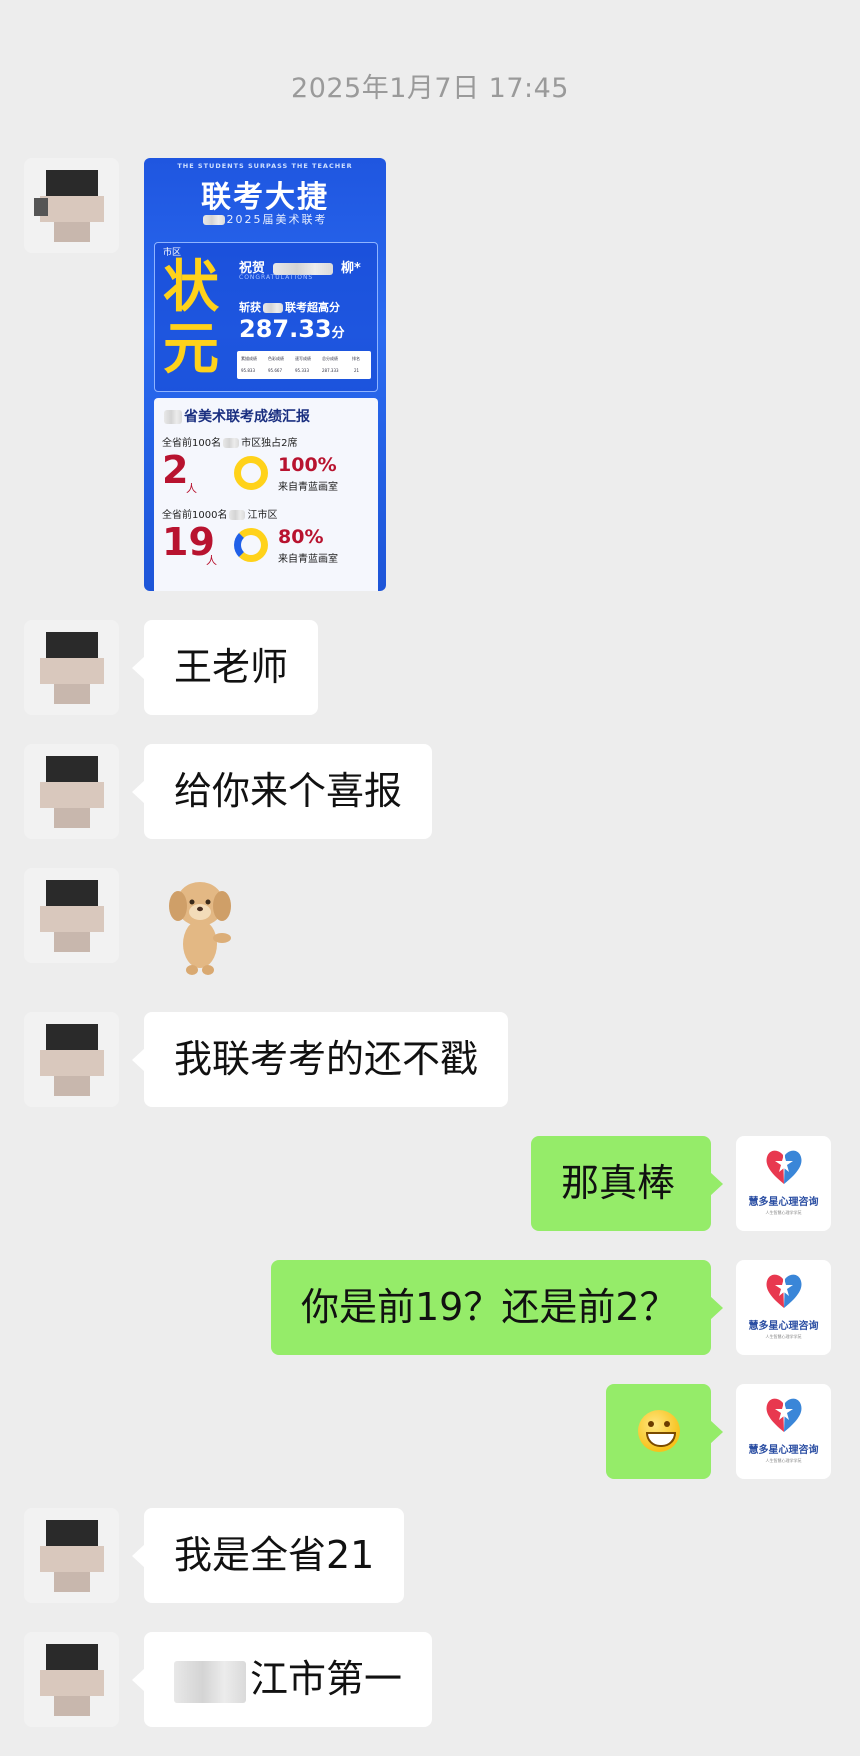  I want to click on message-bubble: 给你来个喜报, so click(282, 791).